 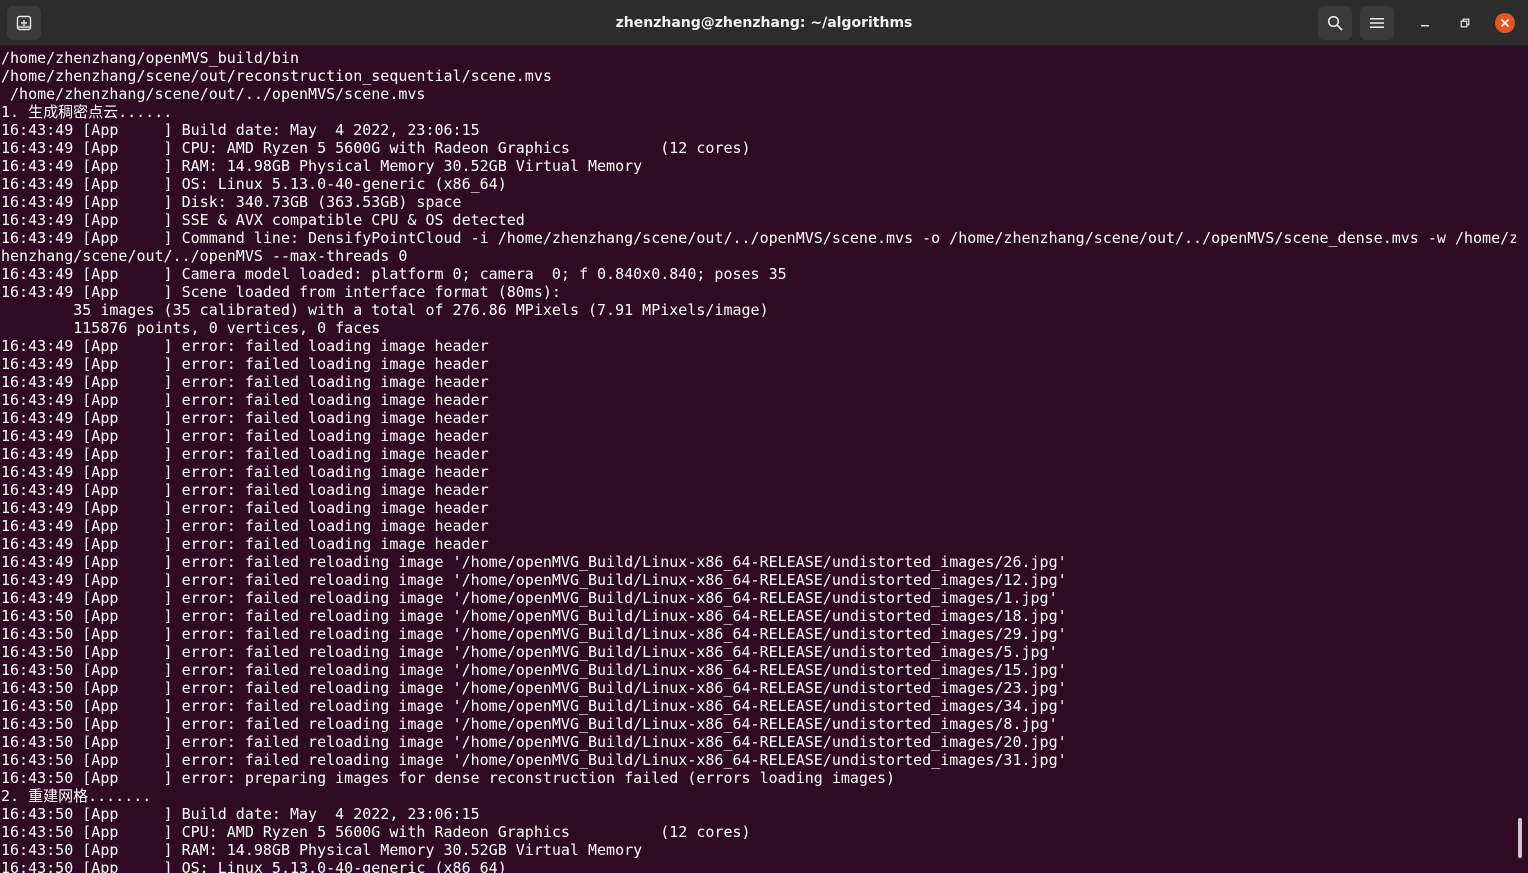 I want to click on search-icon, so click(x=1335, y=23).